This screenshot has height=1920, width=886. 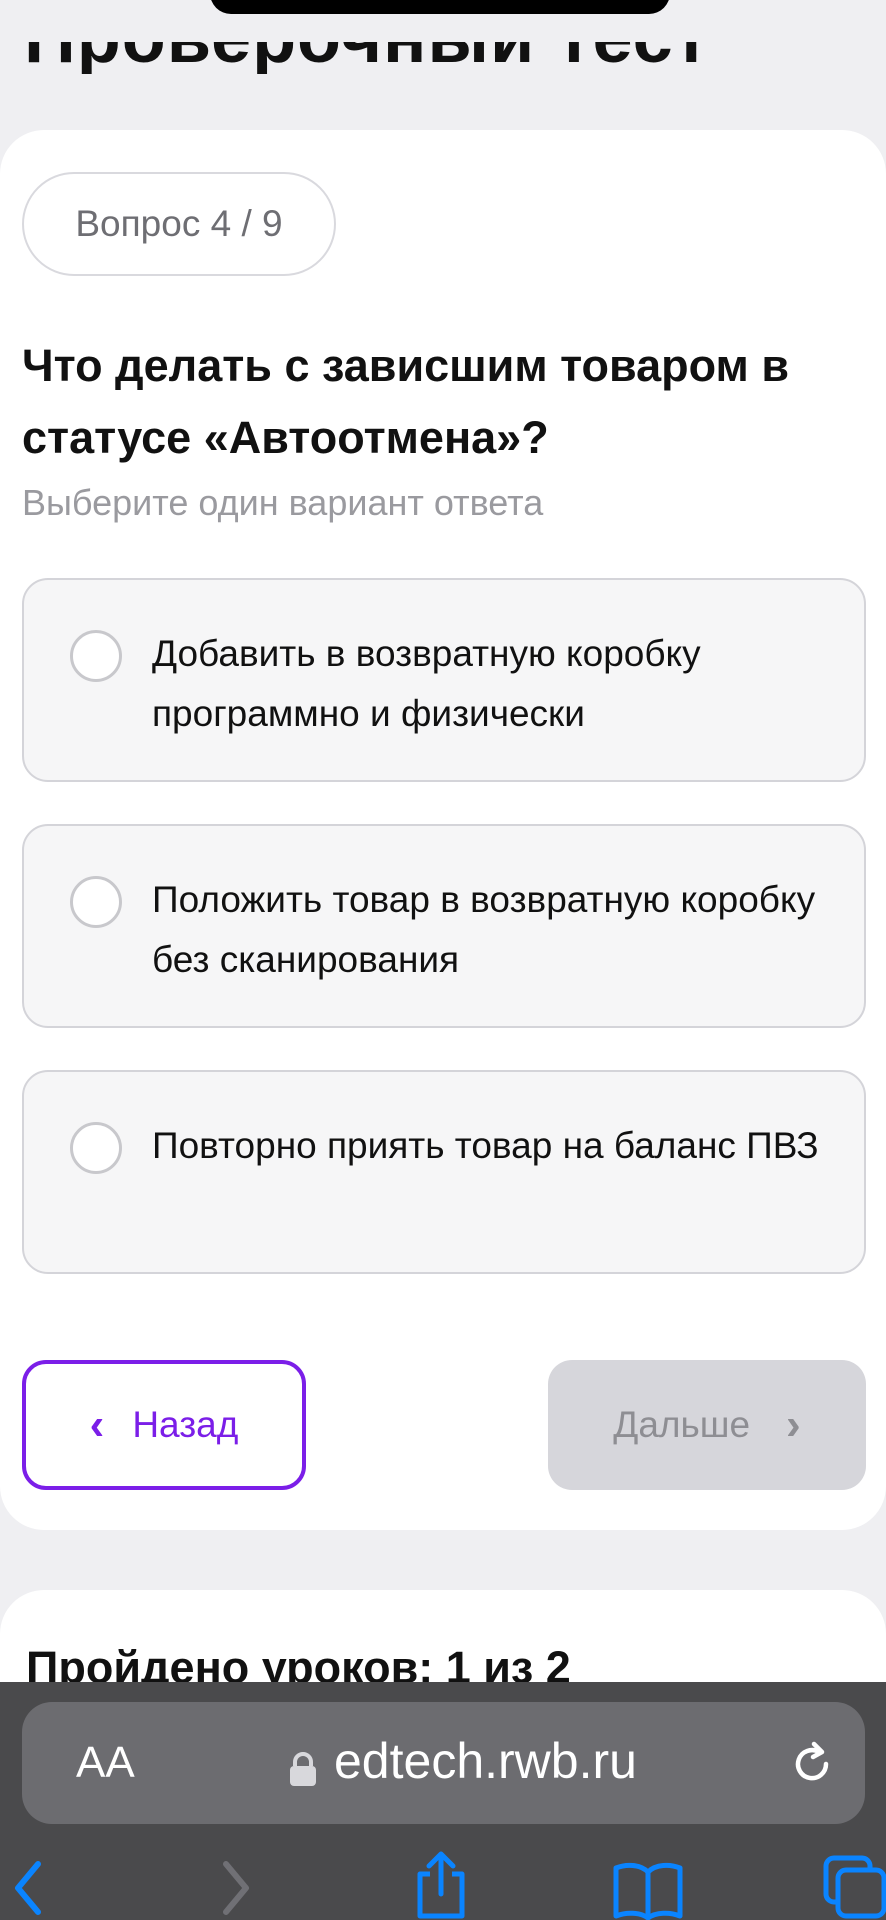 What do you see at coordinates (105, 1763) in the screenshot?
I see `text-size-button: AA` at bounding box center [105, 1763].